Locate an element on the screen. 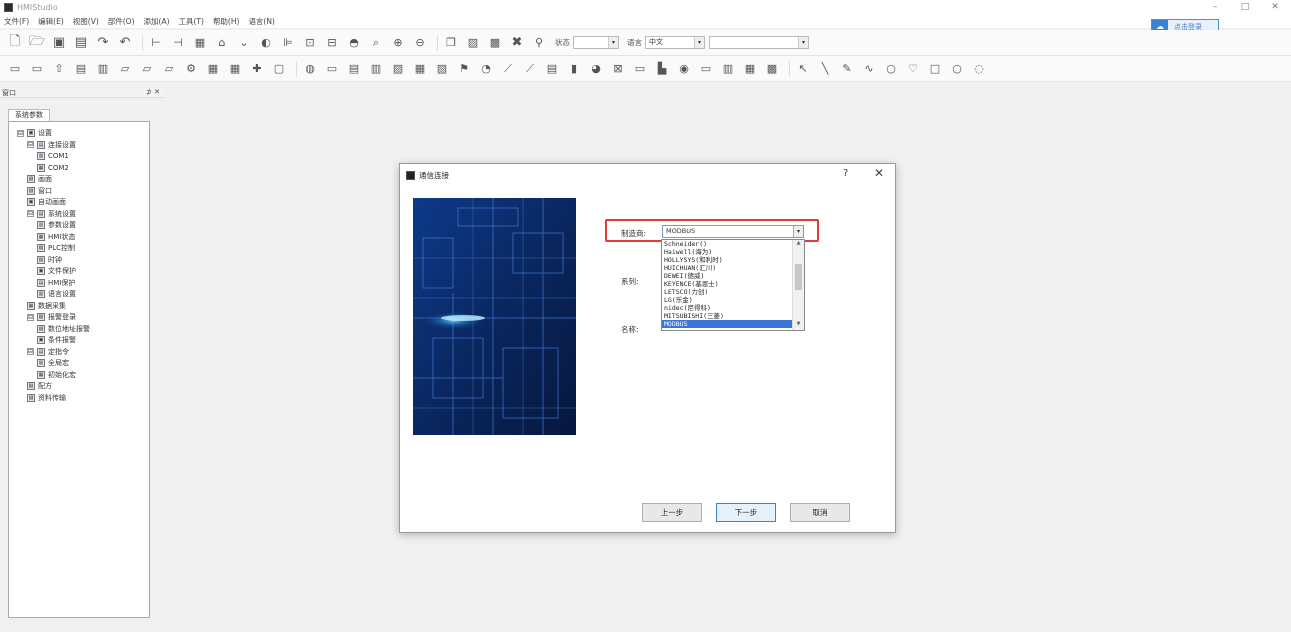  xy-chart-icon: ⟋ is located at coordinates (530, 69).